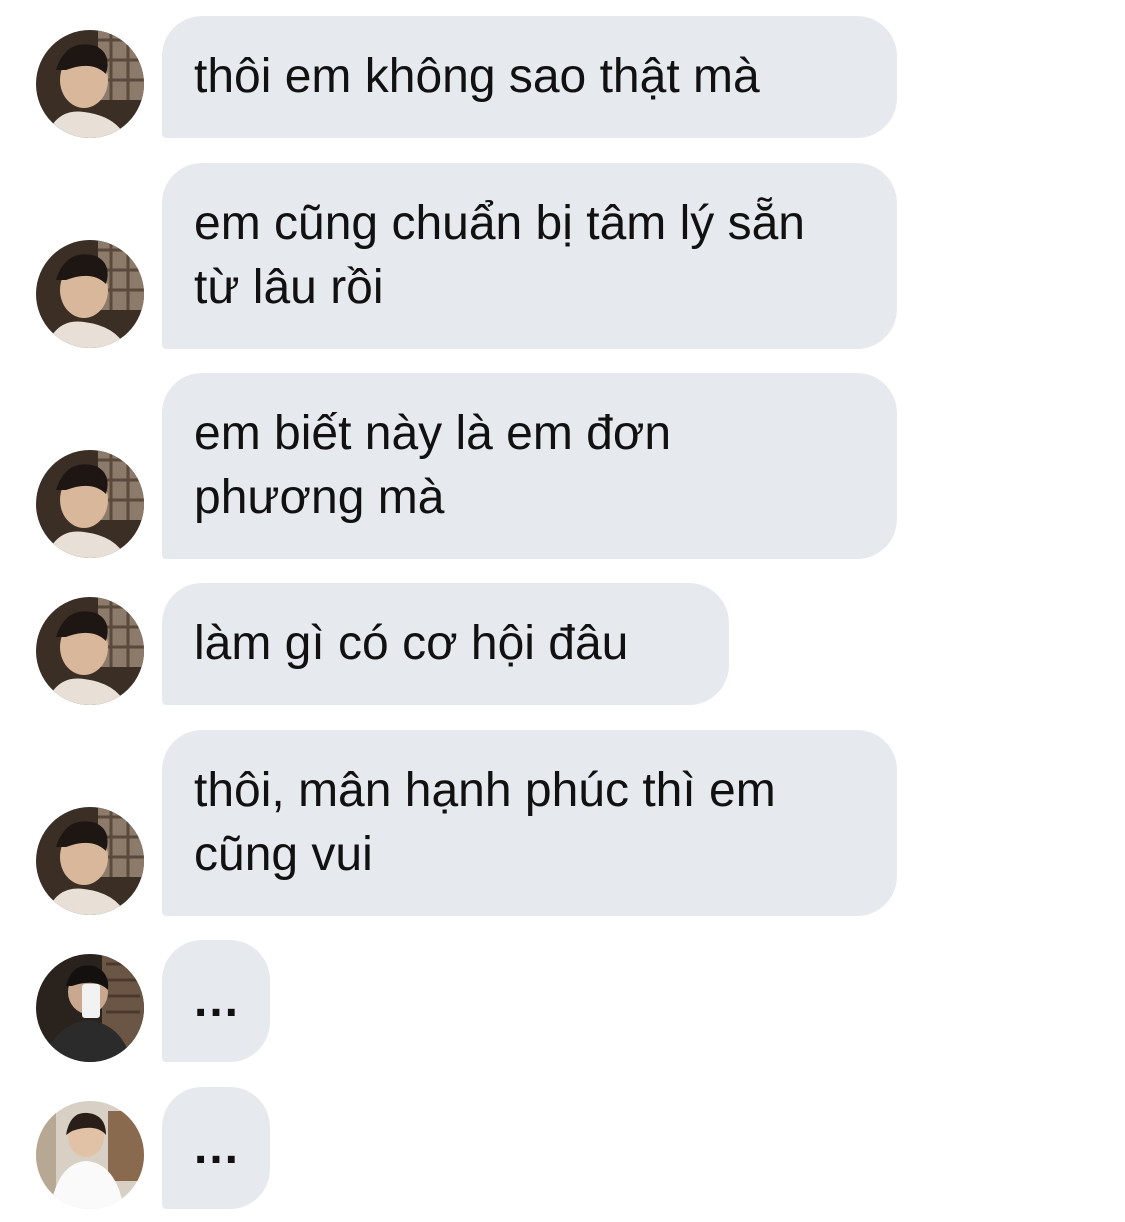 The image size is (1125, 1222). I want to click on message-bubble: em biết này là em đơn phương mà, so click(529, 466).